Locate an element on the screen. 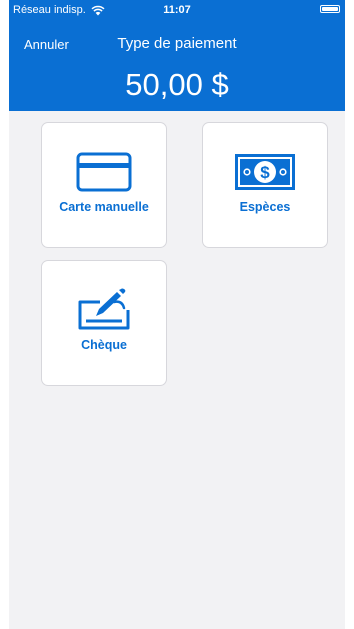  status-time: 11:07 is located at coordinates (177, 10).